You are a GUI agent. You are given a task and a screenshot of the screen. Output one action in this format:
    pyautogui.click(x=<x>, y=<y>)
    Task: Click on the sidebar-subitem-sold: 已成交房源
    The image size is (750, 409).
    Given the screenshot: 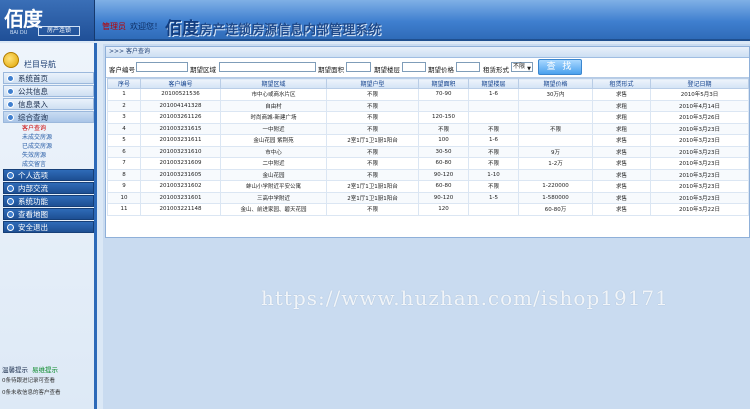 What is the action you would take?
    pyautogui.click(x=48, y=146)
    